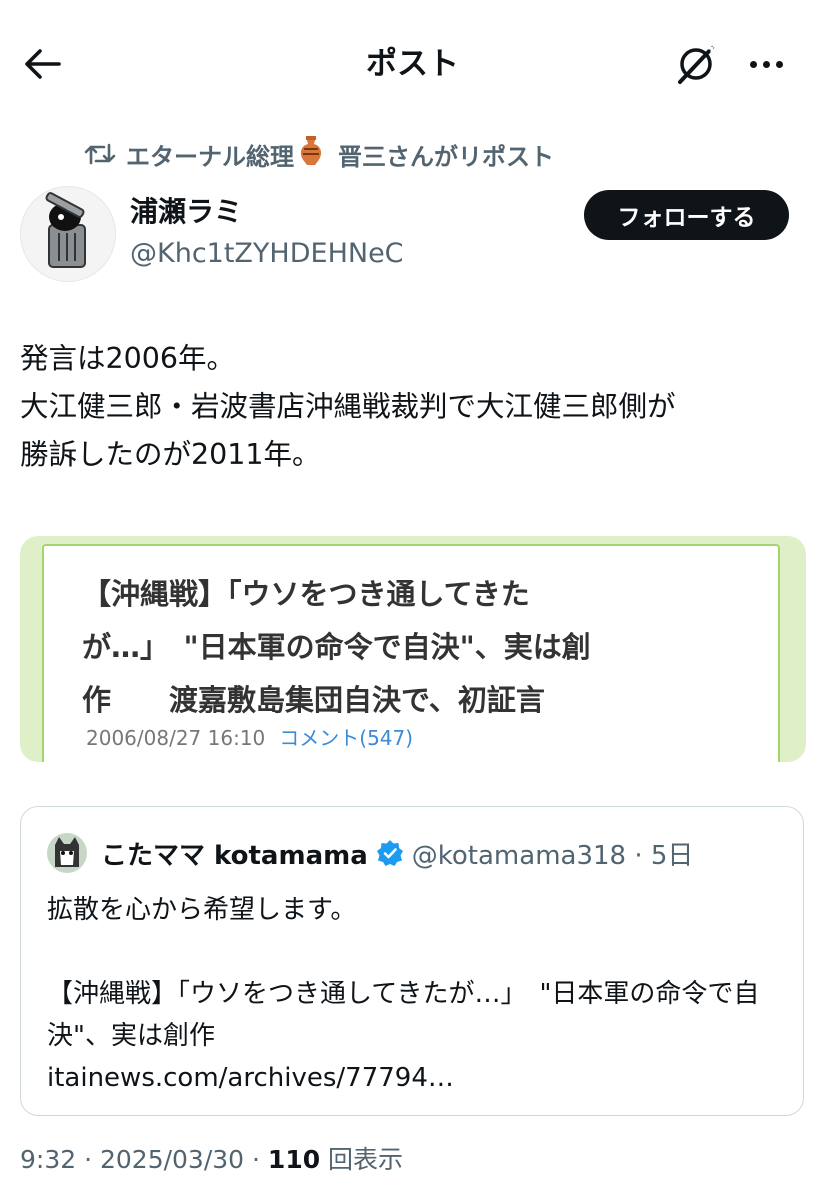 This screenshot has width=825, height=1200. I want to click on quoted-author-handle: @kotamama318 · 5日, so click(553, 853).